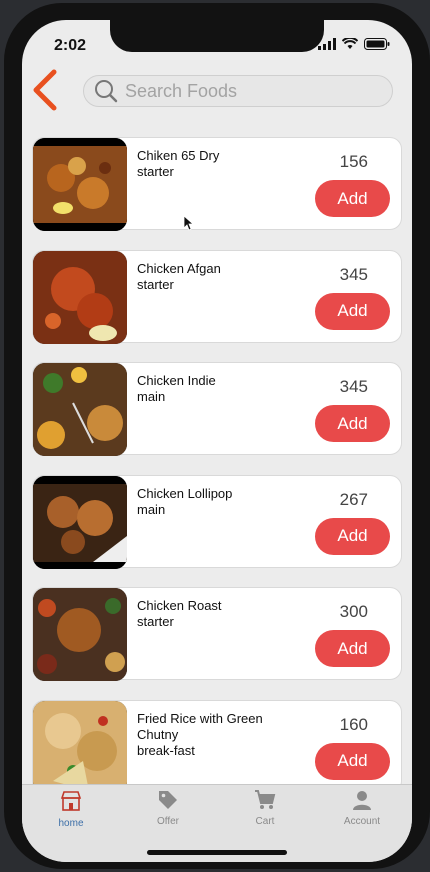 This screenshot has width=430, height=872. I want to click on food-name: Chicken Indie main, so click(212, 389).